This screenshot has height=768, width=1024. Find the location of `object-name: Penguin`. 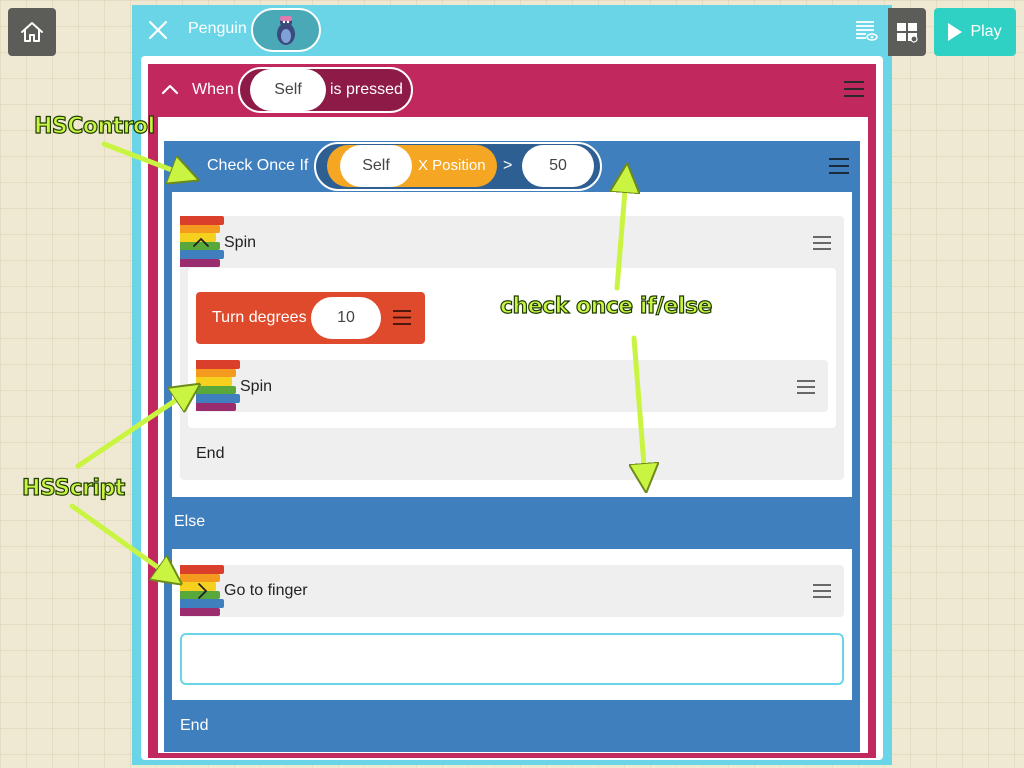

object-name: Penguin is located at coordinates (217, 28).